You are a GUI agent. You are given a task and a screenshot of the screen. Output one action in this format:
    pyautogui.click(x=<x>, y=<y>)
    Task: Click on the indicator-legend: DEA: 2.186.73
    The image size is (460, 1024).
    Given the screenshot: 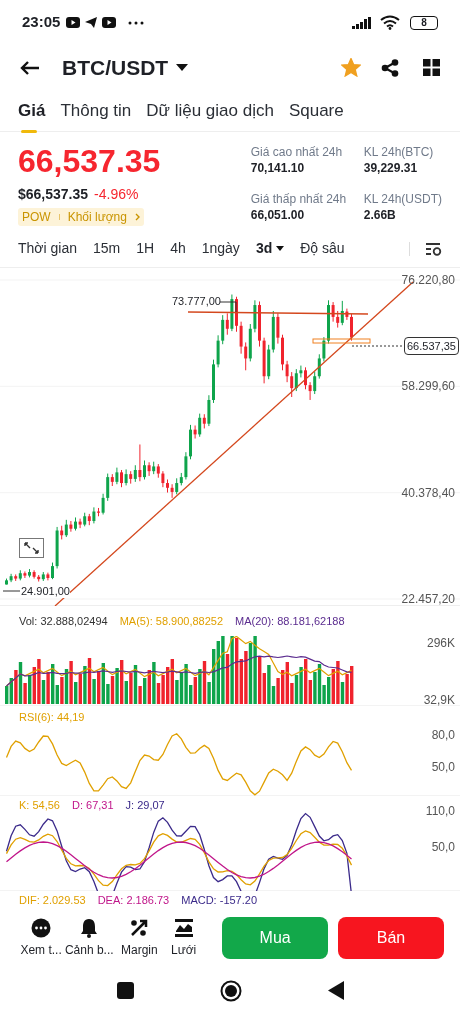 What is the action you would take?
    pyautogui.click(x=133, y=900)
    